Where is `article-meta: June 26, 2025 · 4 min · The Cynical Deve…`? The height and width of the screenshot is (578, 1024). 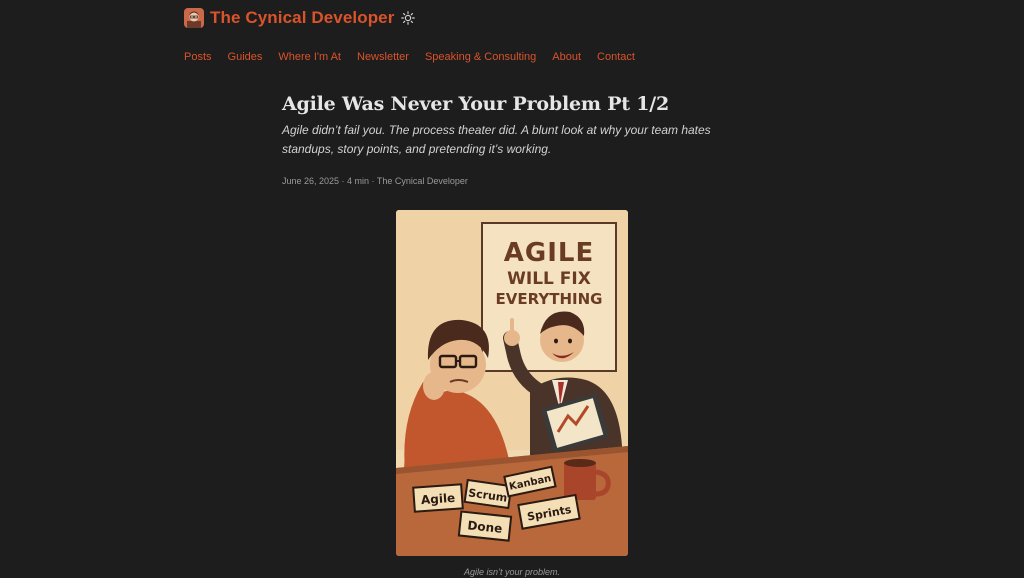
article-meta: June 26, 2025 · 4 min · The Cynical Deve… is located at coordinates (375, 181).